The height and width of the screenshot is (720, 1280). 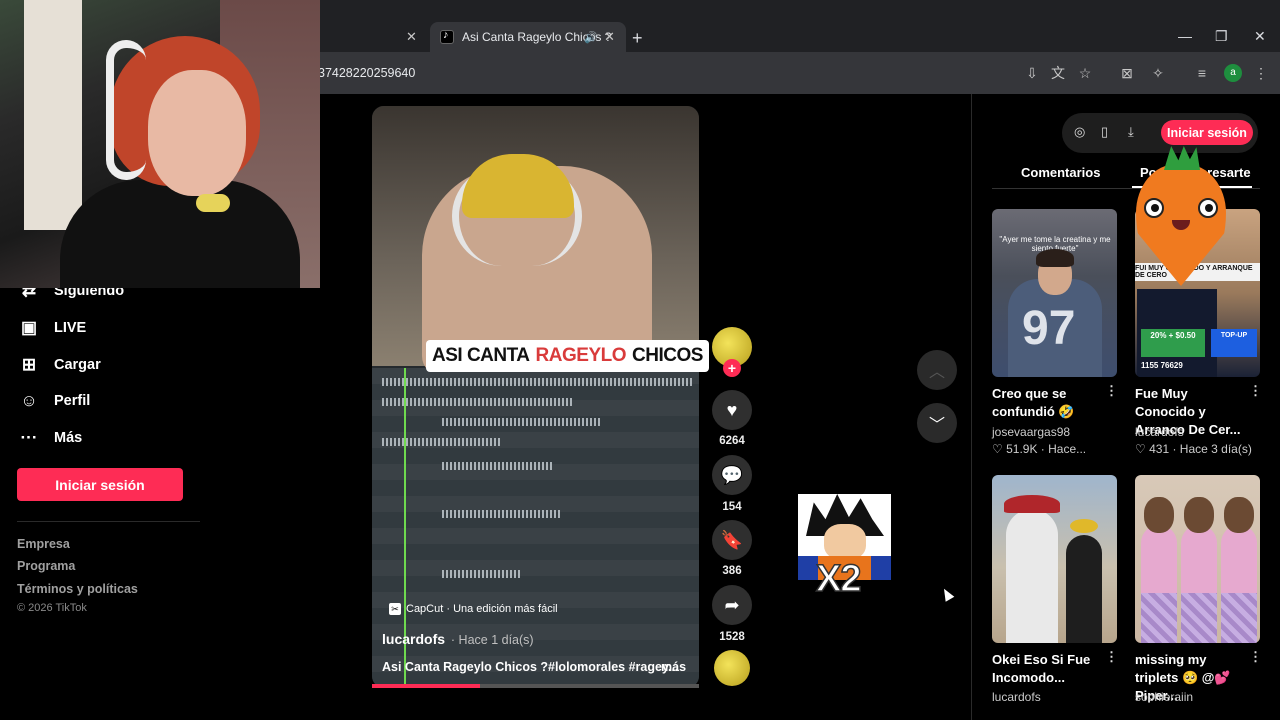 What do you see at coordinates (1221, 36) in the screenshot?
I see `restore-button: ❐` at bounding box center [1221, 36].